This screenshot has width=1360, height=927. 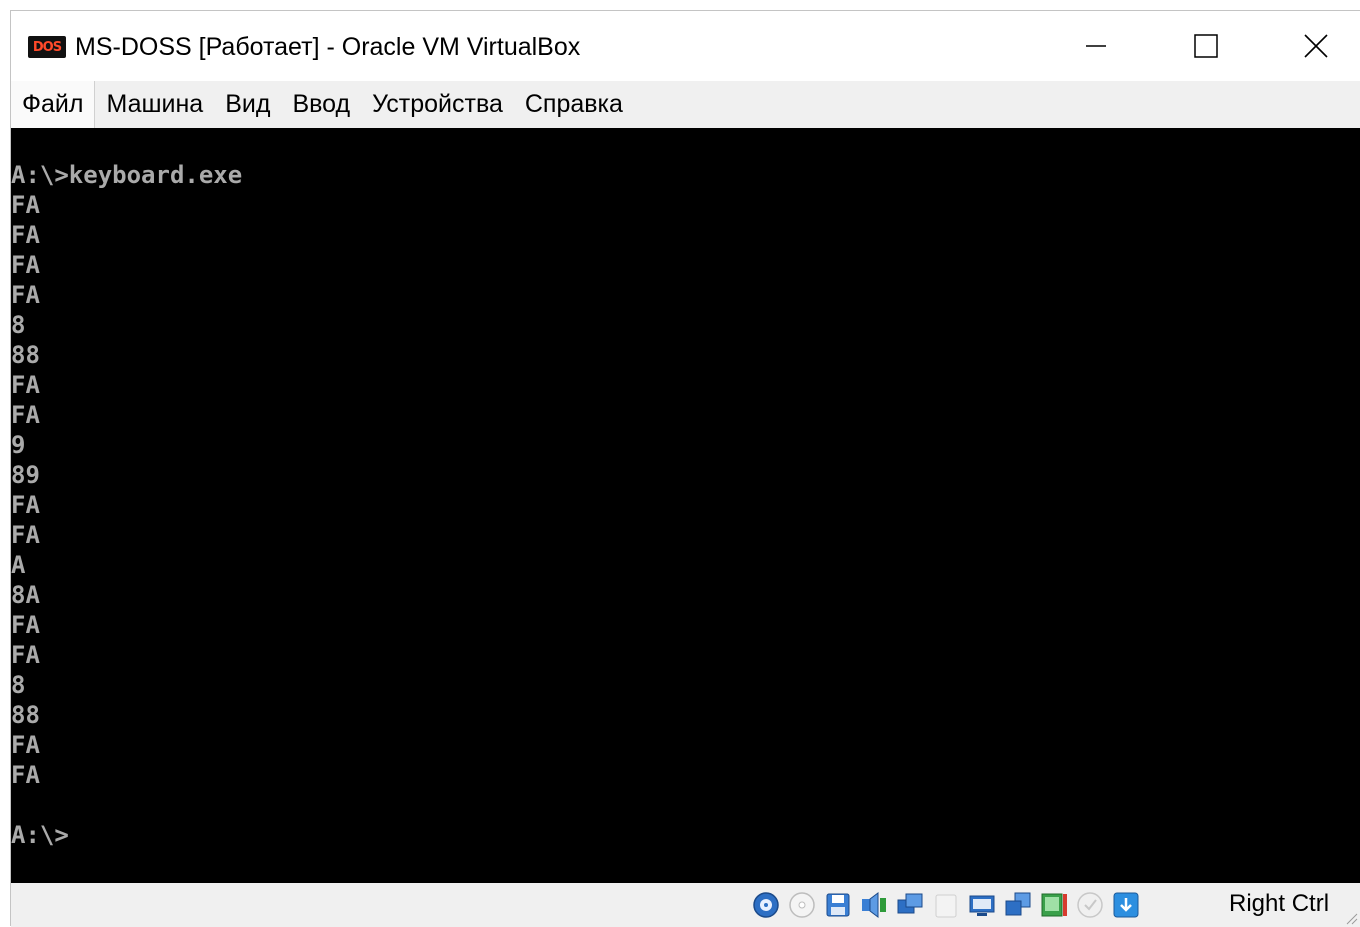 I want to click on maximize-button, so click(x=1206, y=46).